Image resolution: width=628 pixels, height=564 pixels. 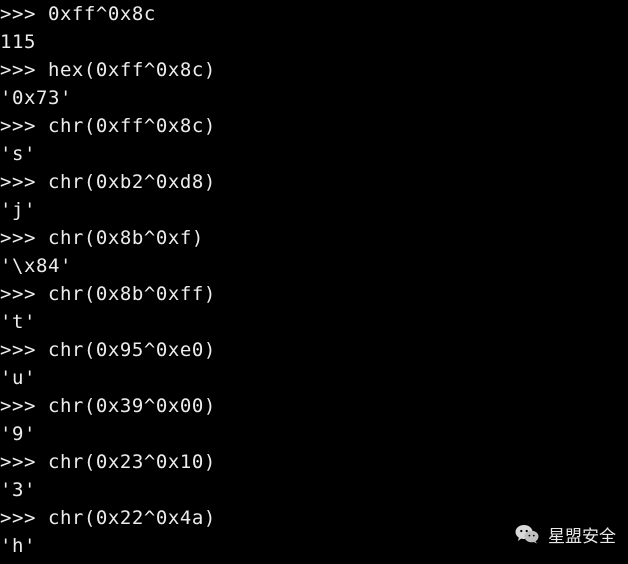 I want to click on terminal-line-input: >>> chr(0x23^0x10), so click(x=108, y=462).